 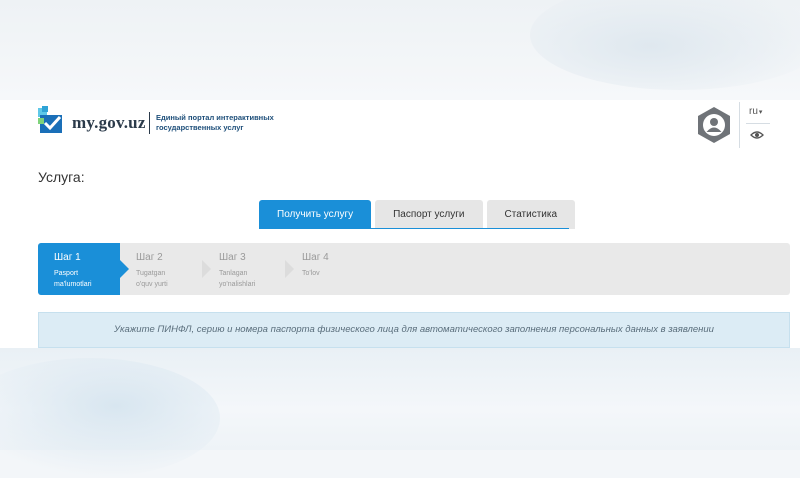 I want to click on chevron-down-icon: ▾, so click(x=760, y=112).